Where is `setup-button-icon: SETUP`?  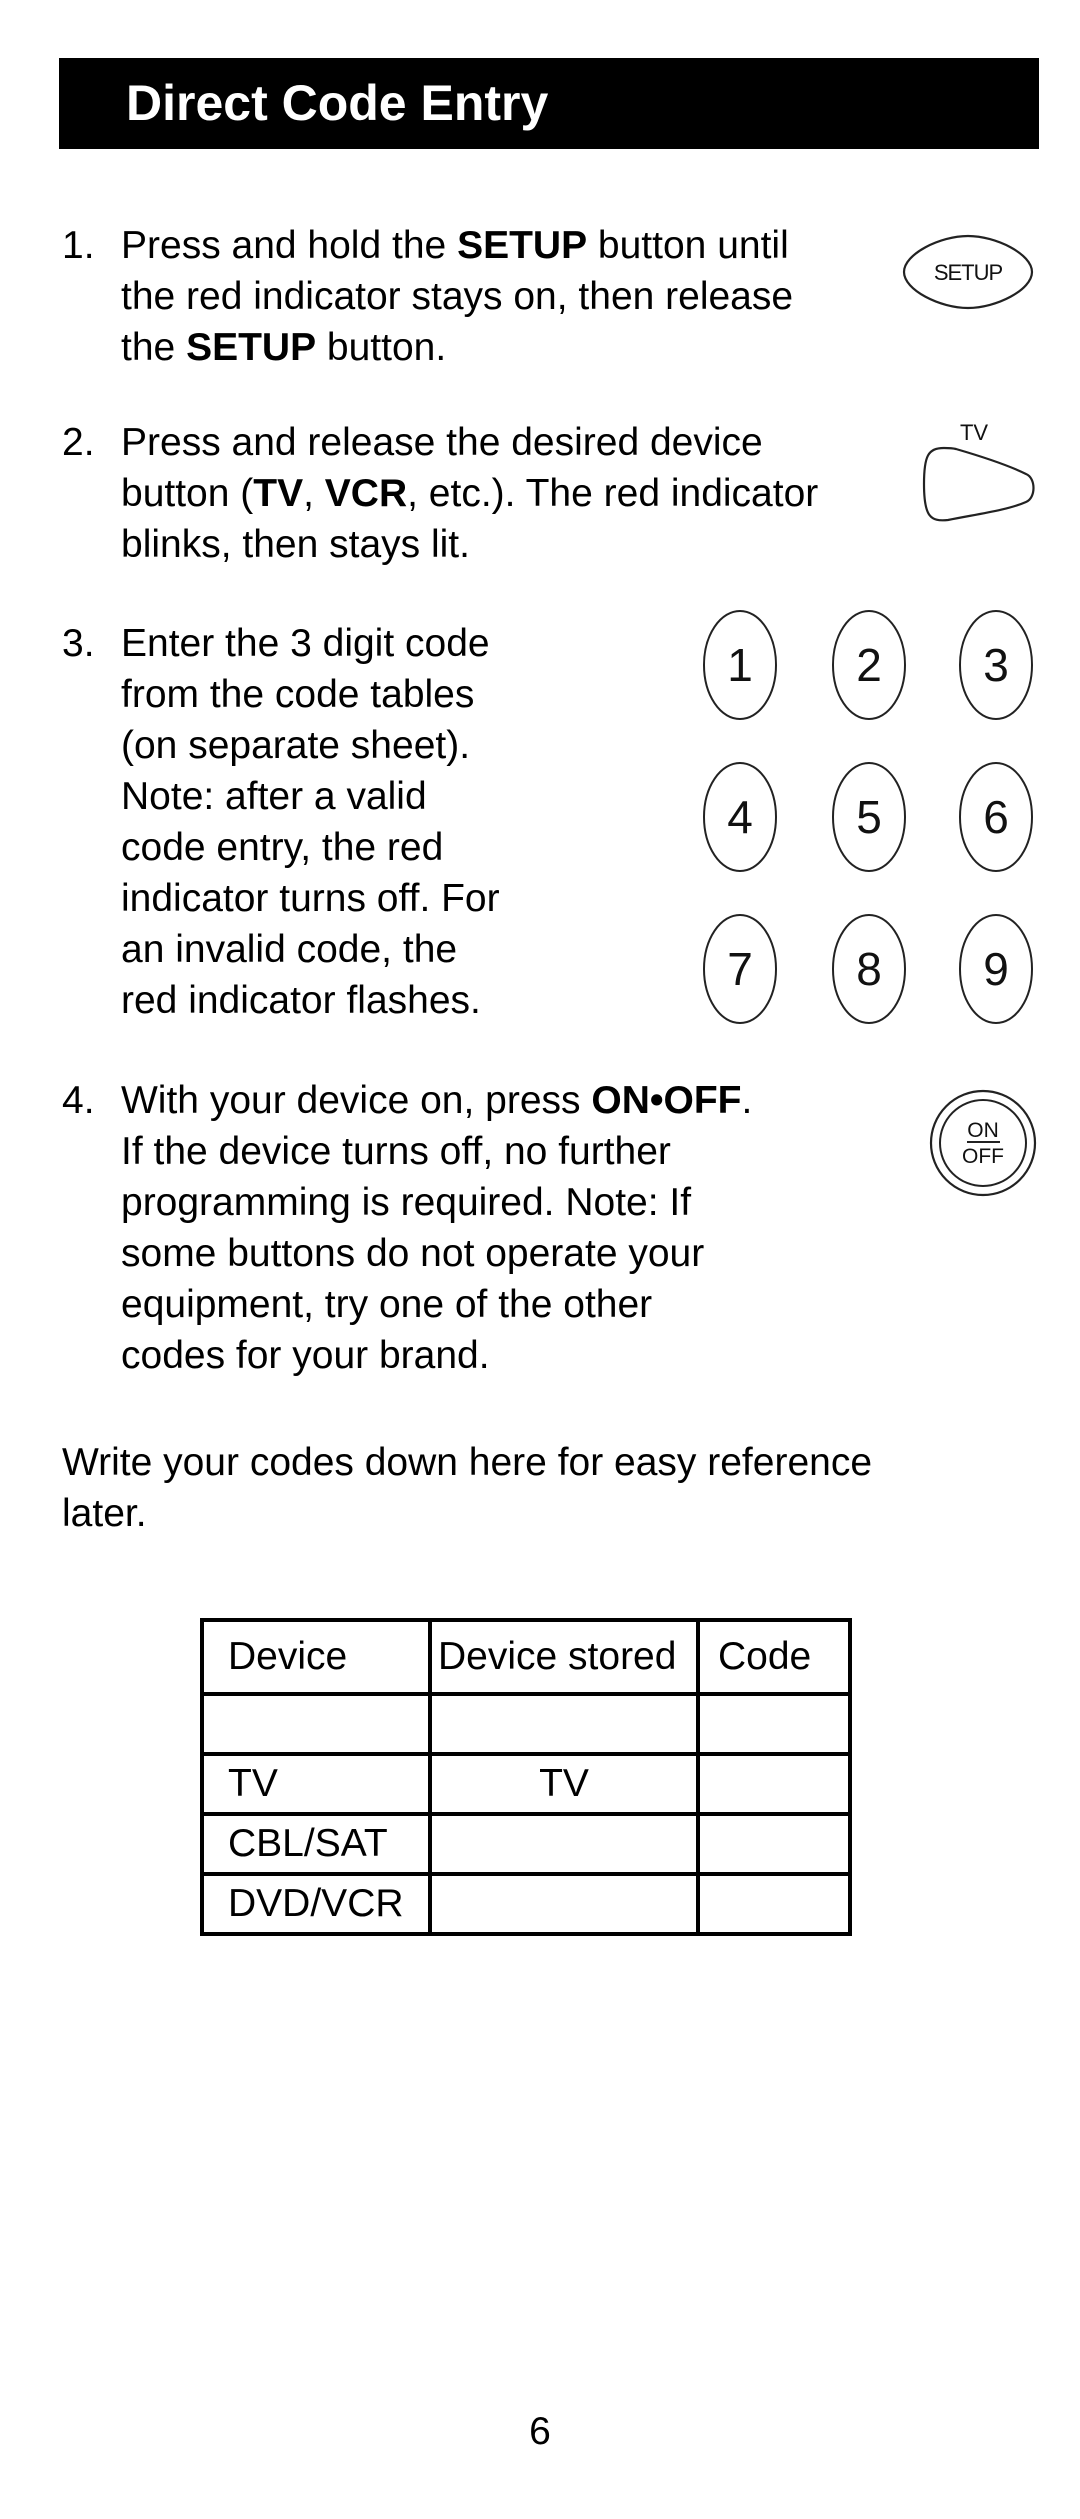
setup-button-icon: SETUP is located at coordinates (968, 272).